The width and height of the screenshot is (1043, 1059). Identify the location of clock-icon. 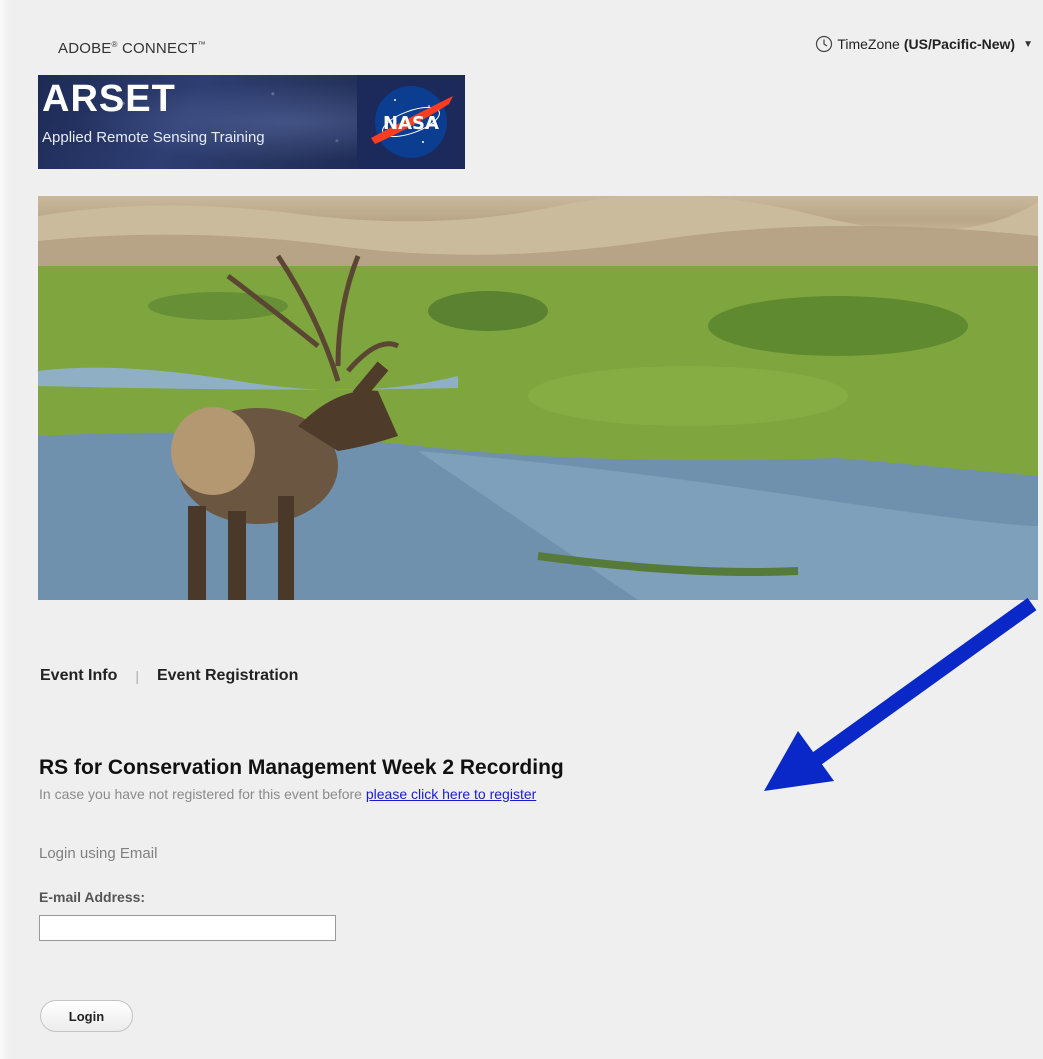
(824, 44).